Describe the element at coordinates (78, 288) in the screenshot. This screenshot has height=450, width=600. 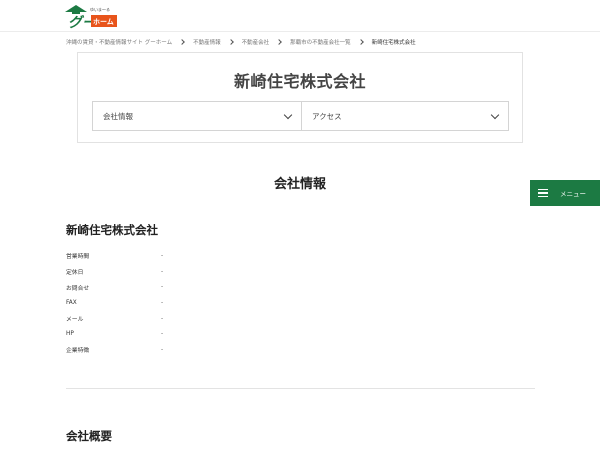
I see `info-label: お問合せ` at that location.